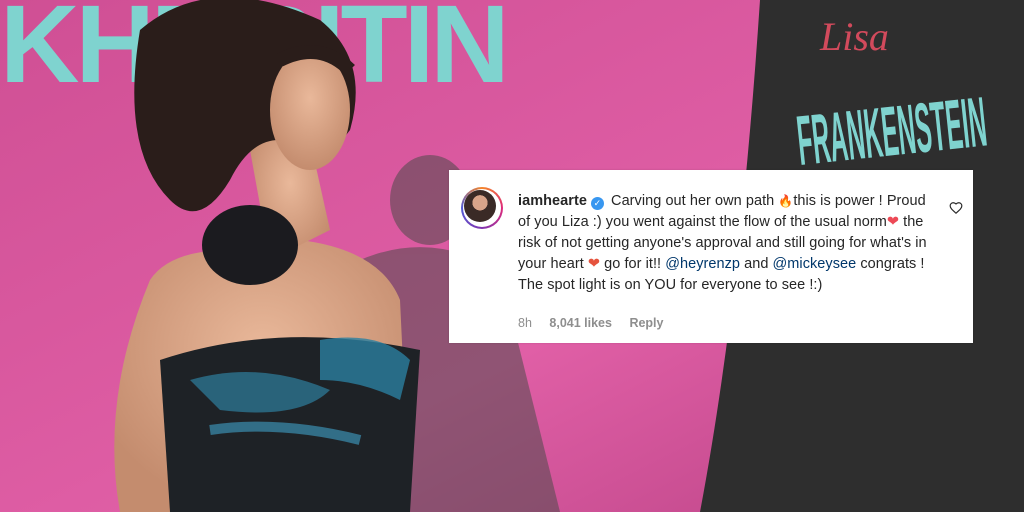 Image resolution: width=1024 pixels, height=512 pixels. What do you see at coordinates (646, 323) in the screenshot?
I see `reply-button: Reply` at bounding box center [646, 323].